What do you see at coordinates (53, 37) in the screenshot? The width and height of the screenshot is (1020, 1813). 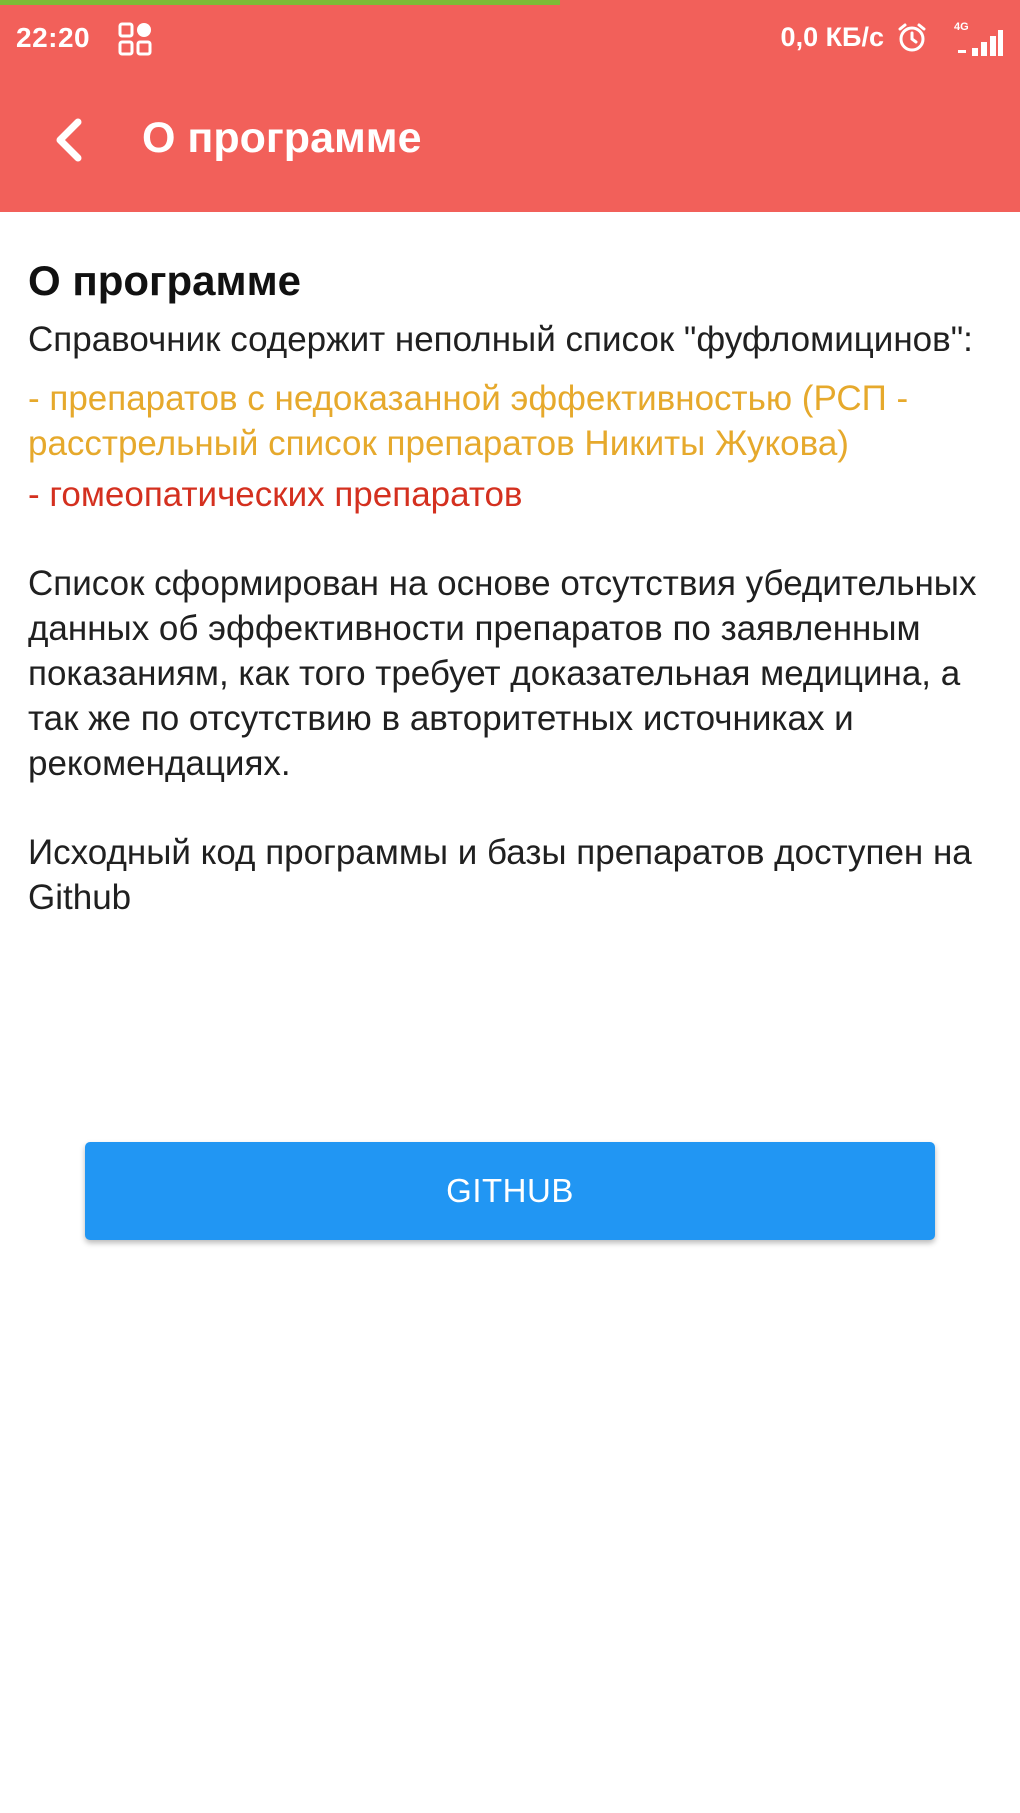 I see `status-time: 22:20` at bounding box center [53, 37].